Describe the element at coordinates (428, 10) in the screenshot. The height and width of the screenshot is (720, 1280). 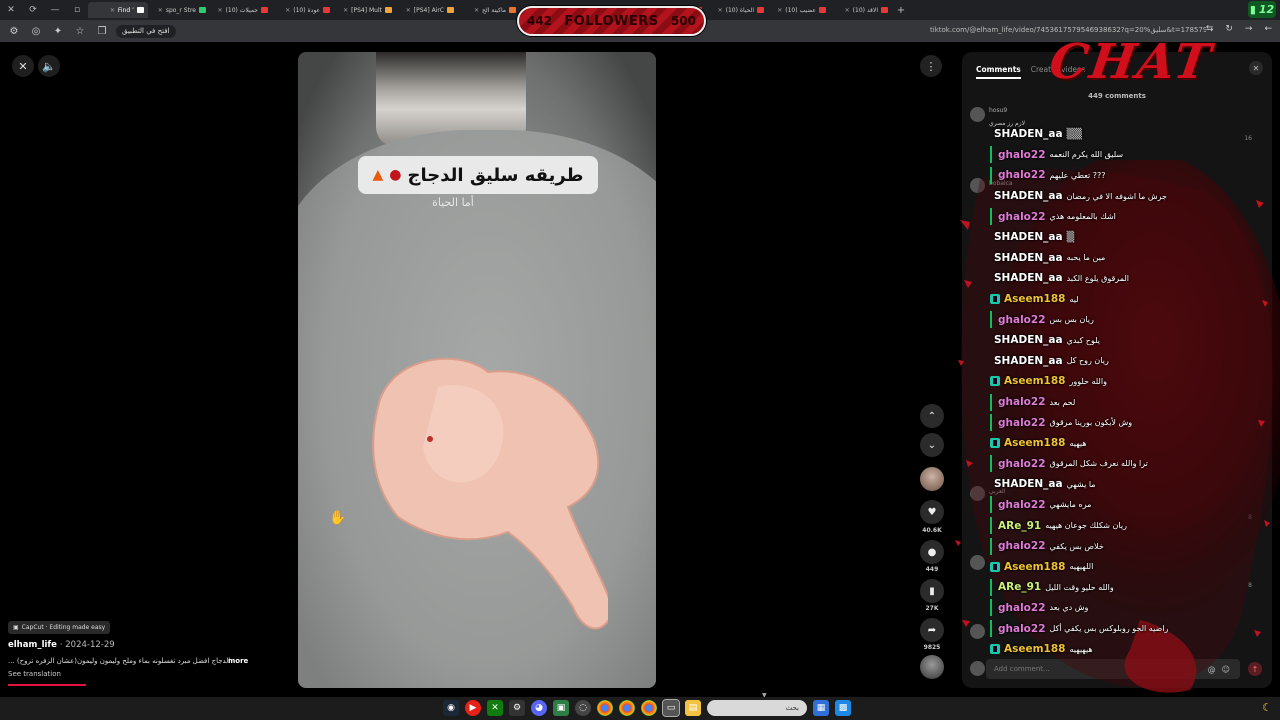
I see `browser-tab: ✕ [PS4] AirC` at that location.